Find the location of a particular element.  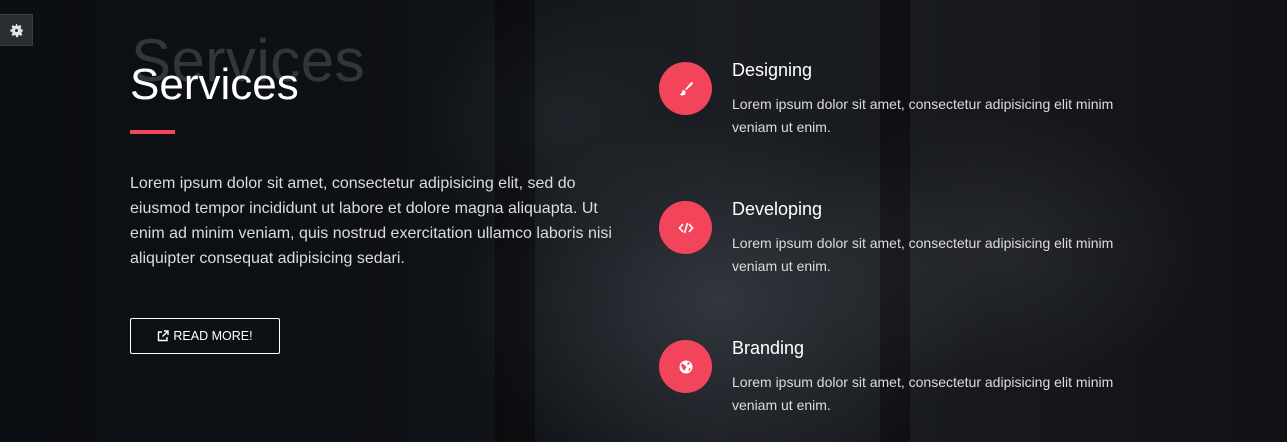

globe-icon is located at coordinates (685, 366).